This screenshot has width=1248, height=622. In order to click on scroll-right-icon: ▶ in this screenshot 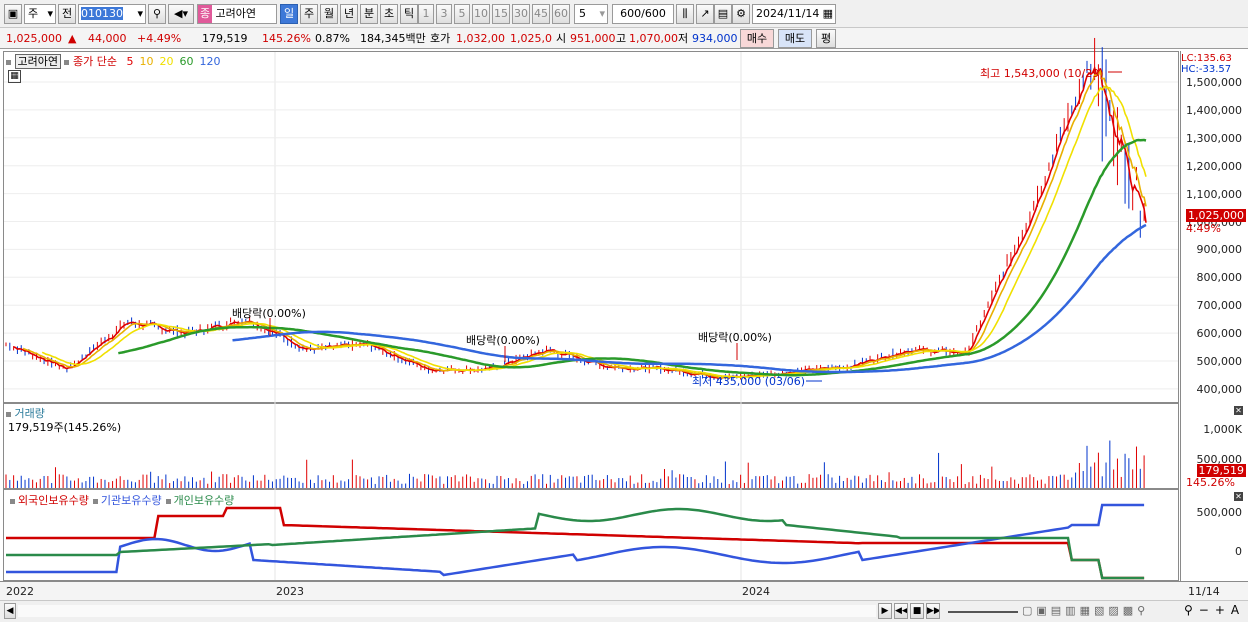, I will do `click(885, 611)`.